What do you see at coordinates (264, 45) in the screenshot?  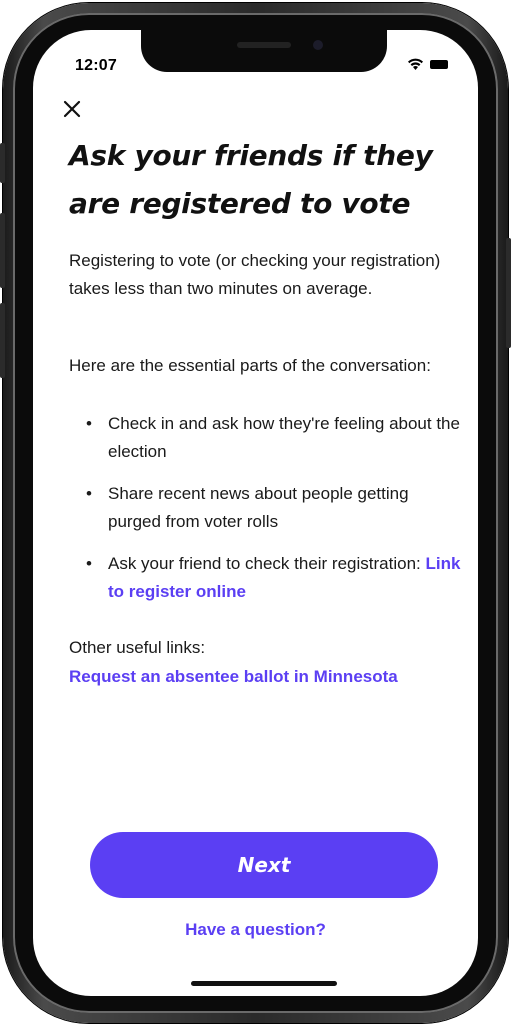 I see `speaker-grille` at bounding box center [264, 45].